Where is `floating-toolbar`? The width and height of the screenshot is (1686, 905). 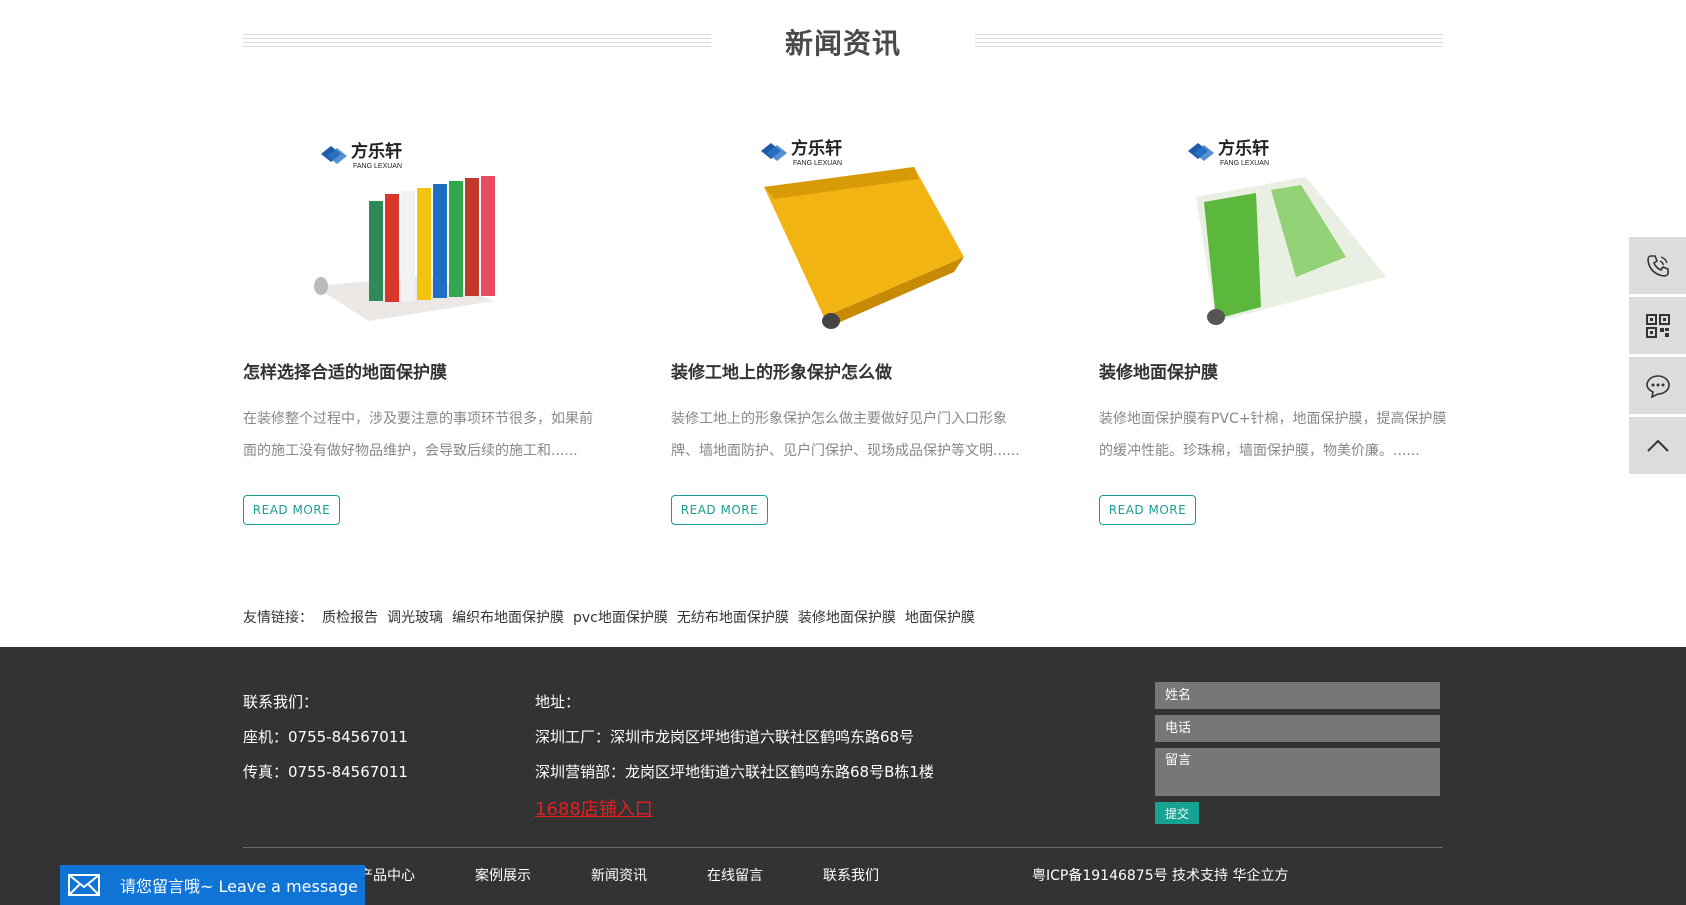 floating-toolbar is located at coordinates (1657, 357).